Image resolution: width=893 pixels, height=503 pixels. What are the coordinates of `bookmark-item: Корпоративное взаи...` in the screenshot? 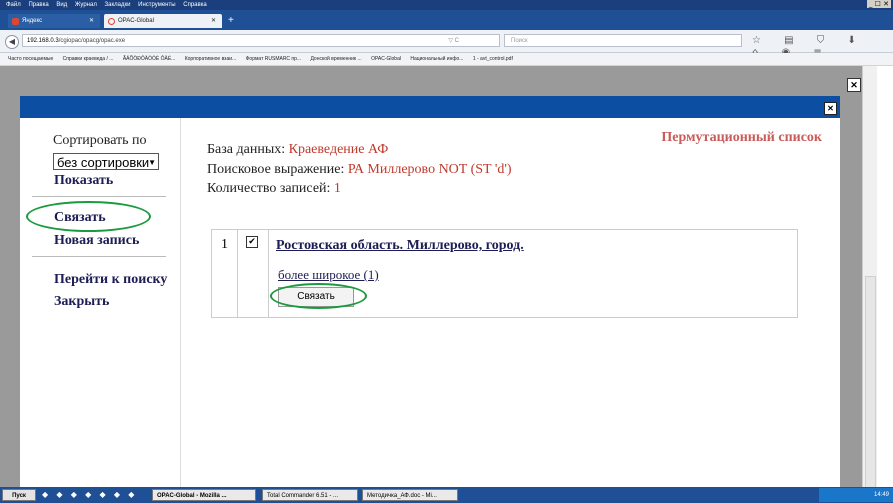 It's located at (211, 59).